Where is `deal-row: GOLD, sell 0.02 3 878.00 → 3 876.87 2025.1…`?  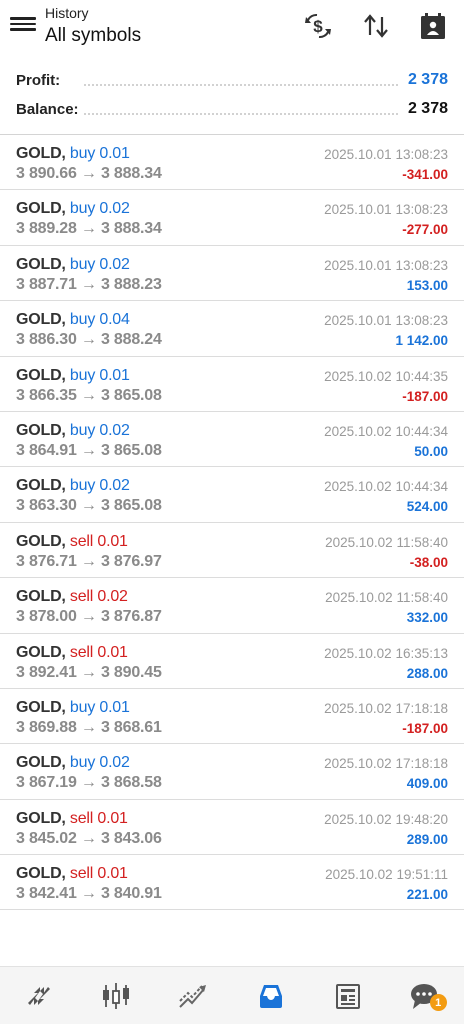 deal-row: GOLD, sell 0.02 3 878.00 → 3 876.87 2025.1… is located at coordinates (232, 606).